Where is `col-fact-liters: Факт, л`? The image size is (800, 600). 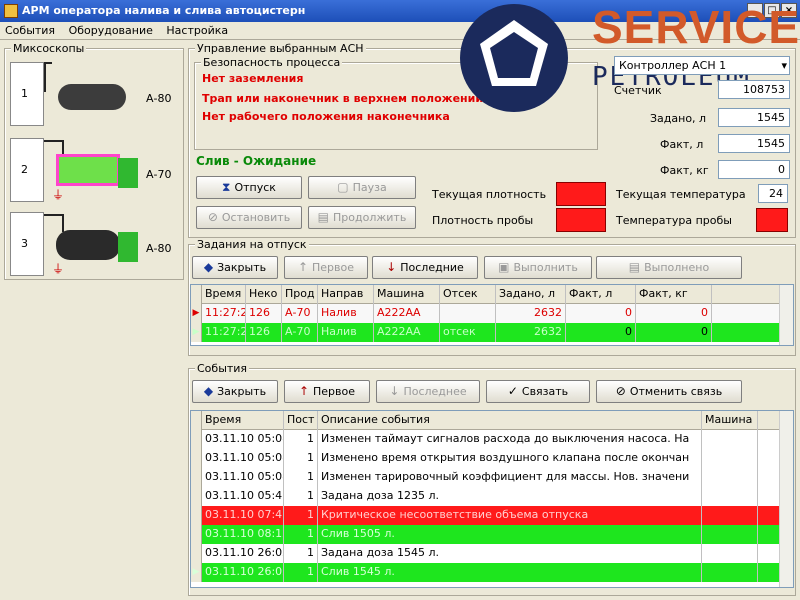 col-fact-liters: Факт, л is located at coordinates (601, 294).